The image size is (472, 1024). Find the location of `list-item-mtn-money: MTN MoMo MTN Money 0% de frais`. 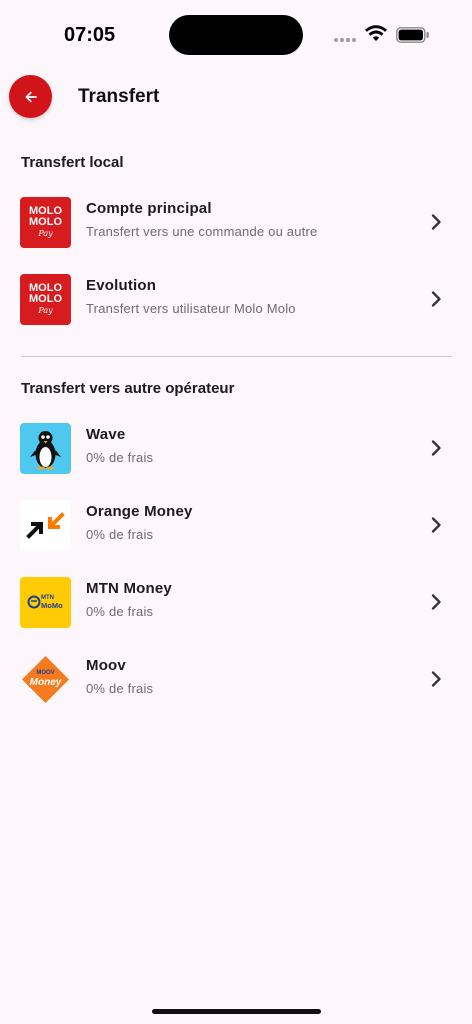

list-item-mtn-money: MTN MoMo MTN Money 0% de frais is located at coordinates (236, 602).